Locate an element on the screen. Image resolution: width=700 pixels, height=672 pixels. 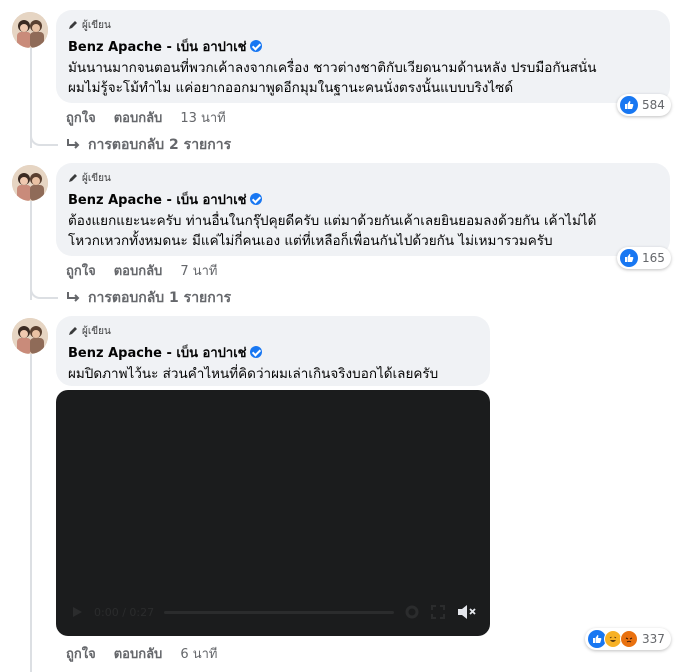
view-replies-label: การตอบกลับ 1 รายการ is located at coordinates (160, 298).